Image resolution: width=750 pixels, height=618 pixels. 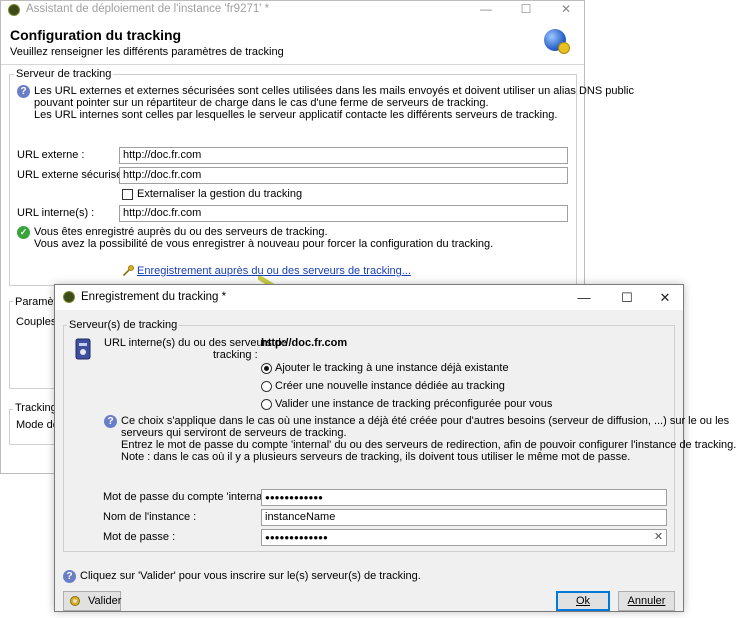 What do you see at coordinates (369, 297) in the screenshot?
I see `dialog-title-bar: Enregistrement du tracking * — ☐ ✕` at bounding box center [369, 297].